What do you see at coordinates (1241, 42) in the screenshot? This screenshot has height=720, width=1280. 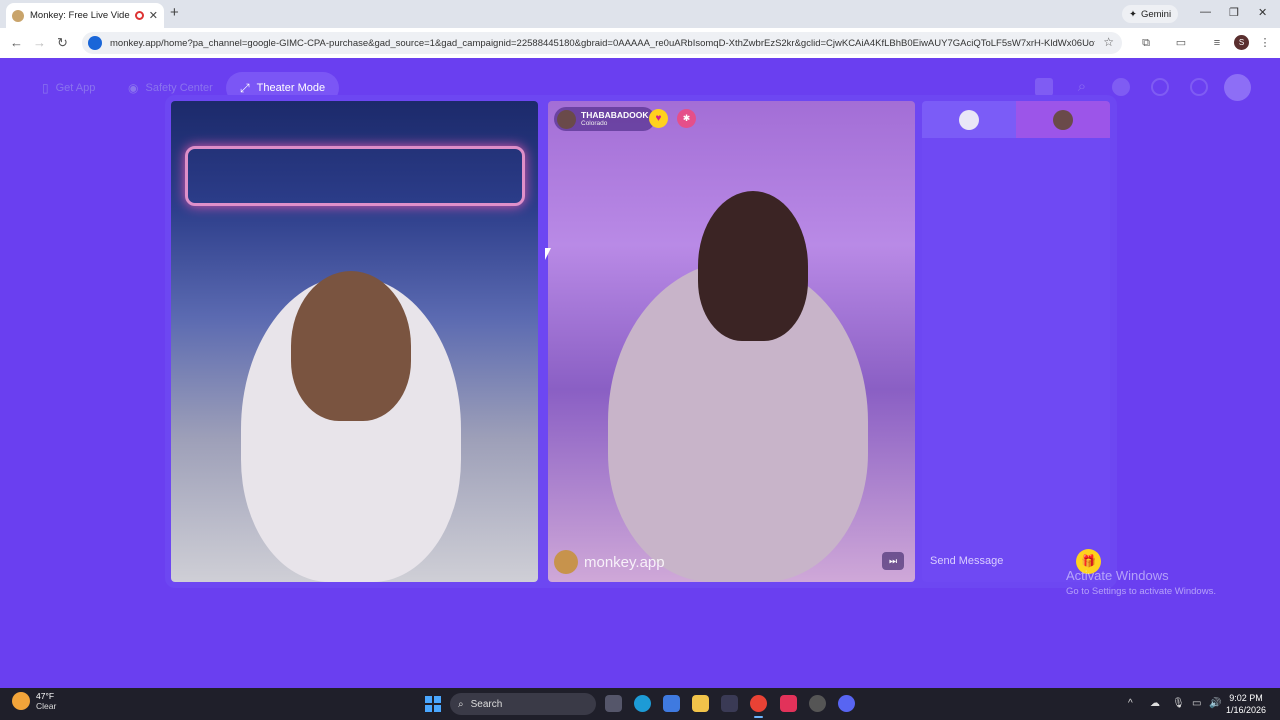 I see `profile-avatar: S` at bounding box center [1241, 42].